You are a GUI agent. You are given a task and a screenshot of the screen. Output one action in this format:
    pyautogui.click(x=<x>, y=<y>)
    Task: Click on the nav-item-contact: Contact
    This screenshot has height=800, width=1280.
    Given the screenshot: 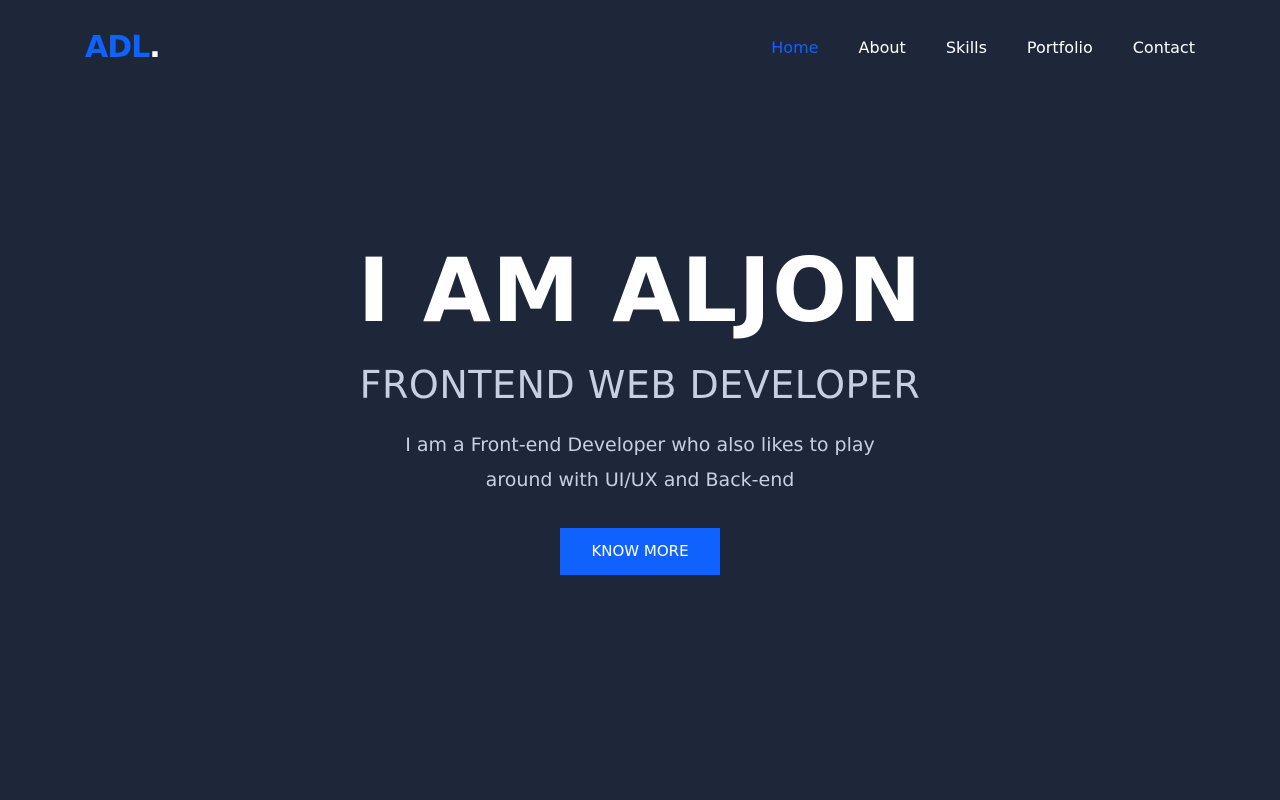 What is the action you would take?
    pyautogui.click(x=1164, y=48)
    